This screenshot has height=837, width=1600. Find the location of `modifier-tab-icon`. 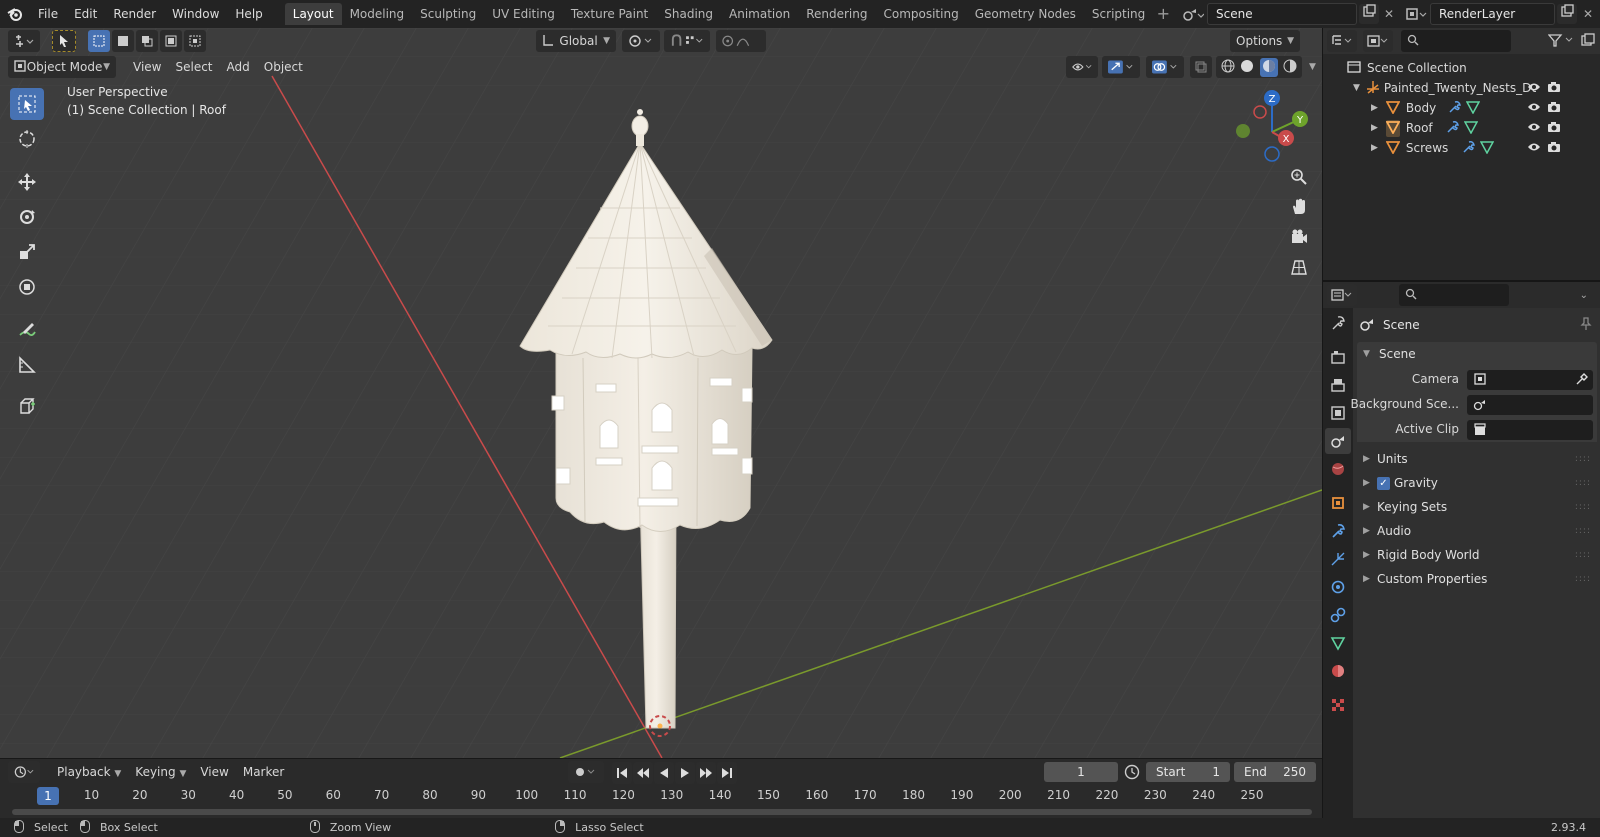

modifier-tab-icon is located at coordinates (1338, 531).